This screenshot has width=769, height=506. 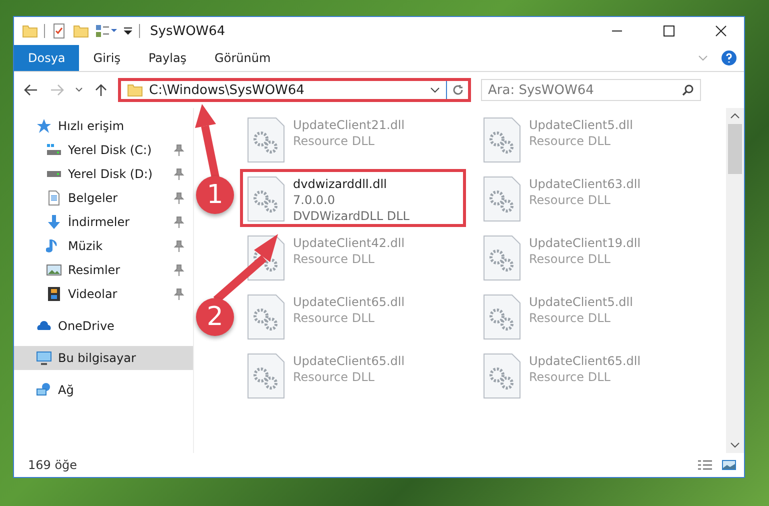 What do you see at coordinates (735, 149) in the screenshot?
I see `scrollbar-thumb` at bounding box center [735, 149].